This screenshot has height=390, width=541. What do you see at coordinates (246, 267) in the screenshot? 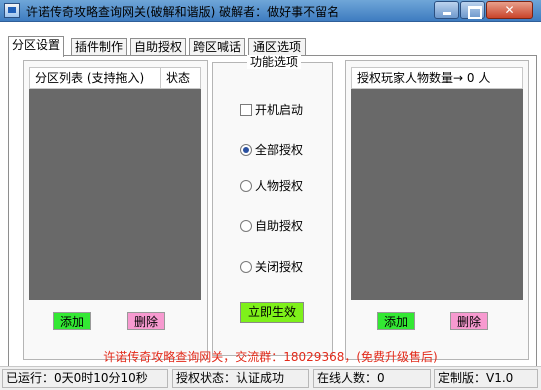
I see `radio-disable-authorization-dot` at bounding box center [246, 267].